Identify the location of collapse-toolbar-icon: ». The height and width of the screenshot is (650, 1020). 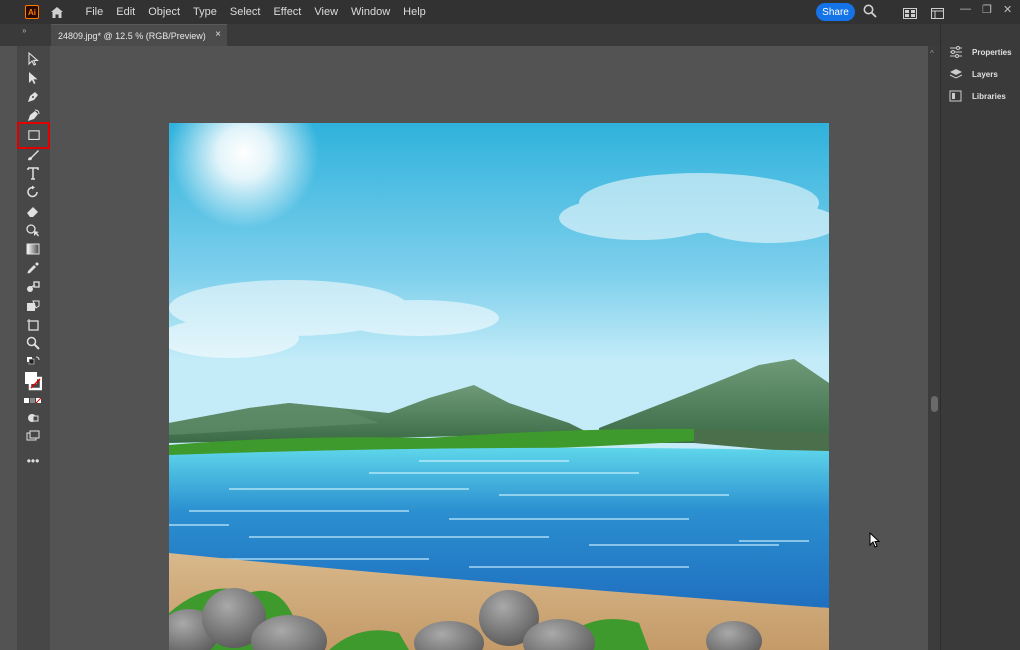
(24, 30).